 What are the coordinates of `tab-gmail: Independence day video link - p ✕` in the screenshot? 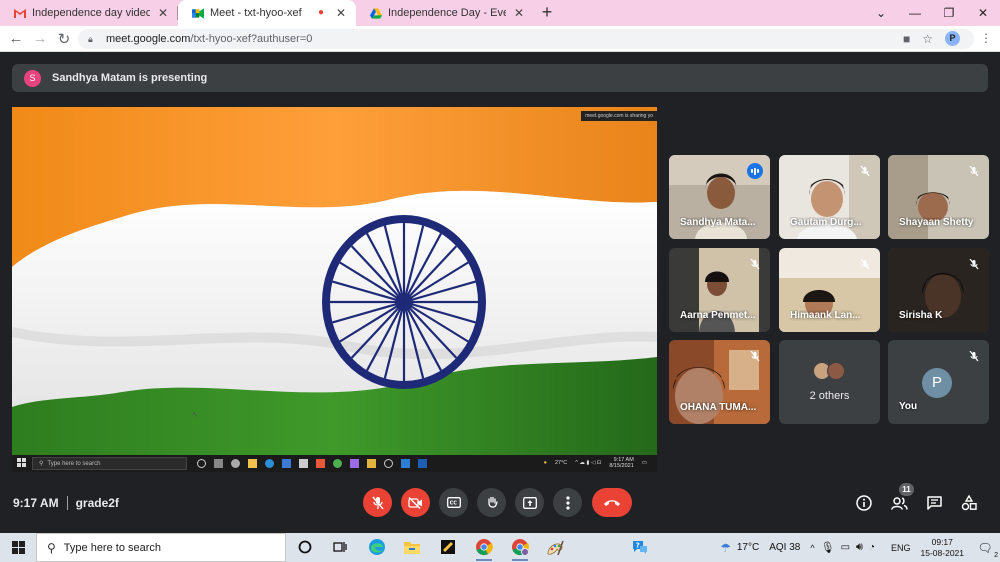 It's located at (89, 13).